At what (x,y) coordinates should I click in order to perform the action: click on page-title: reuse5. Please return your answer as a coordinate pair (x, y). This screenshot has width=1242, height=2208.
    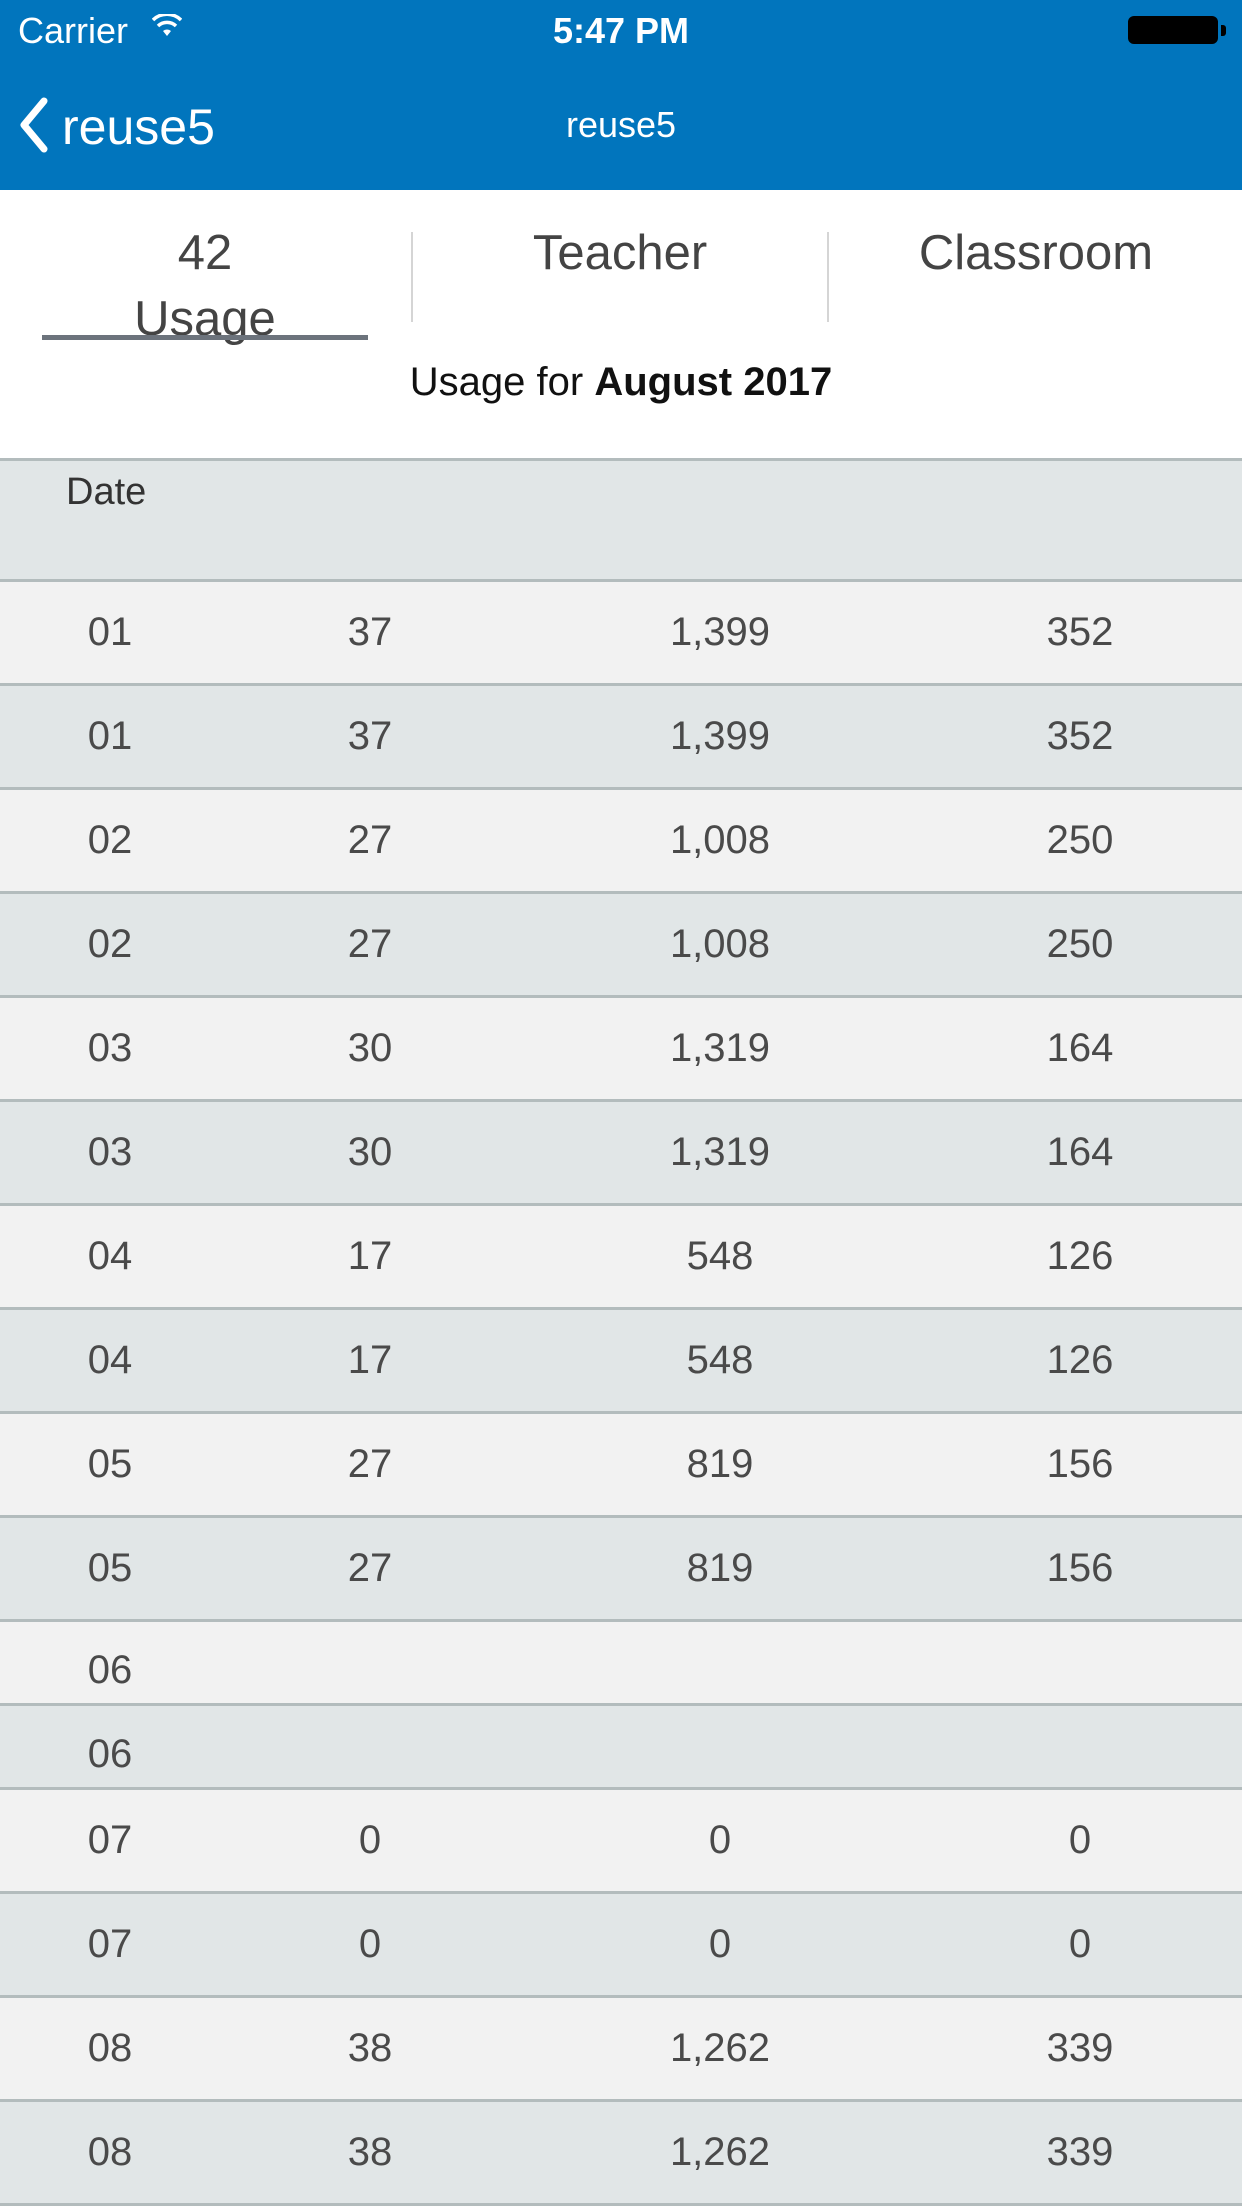
    Looking at the image, I should click on (621, 124).